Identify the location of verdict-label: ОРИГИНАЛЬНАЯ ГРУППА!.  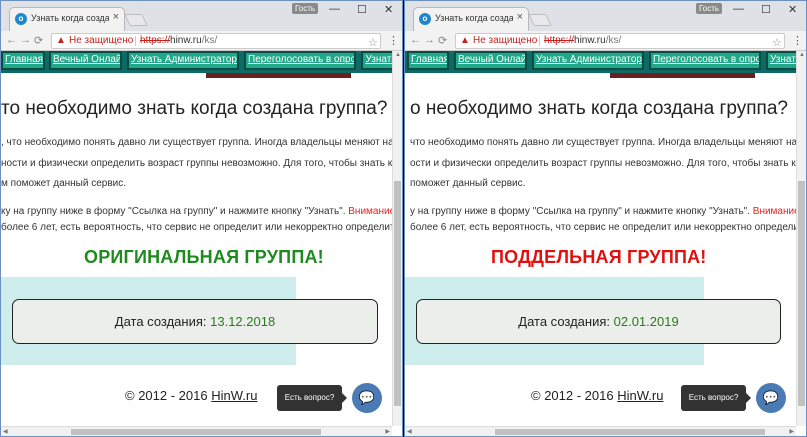
(204, 257).